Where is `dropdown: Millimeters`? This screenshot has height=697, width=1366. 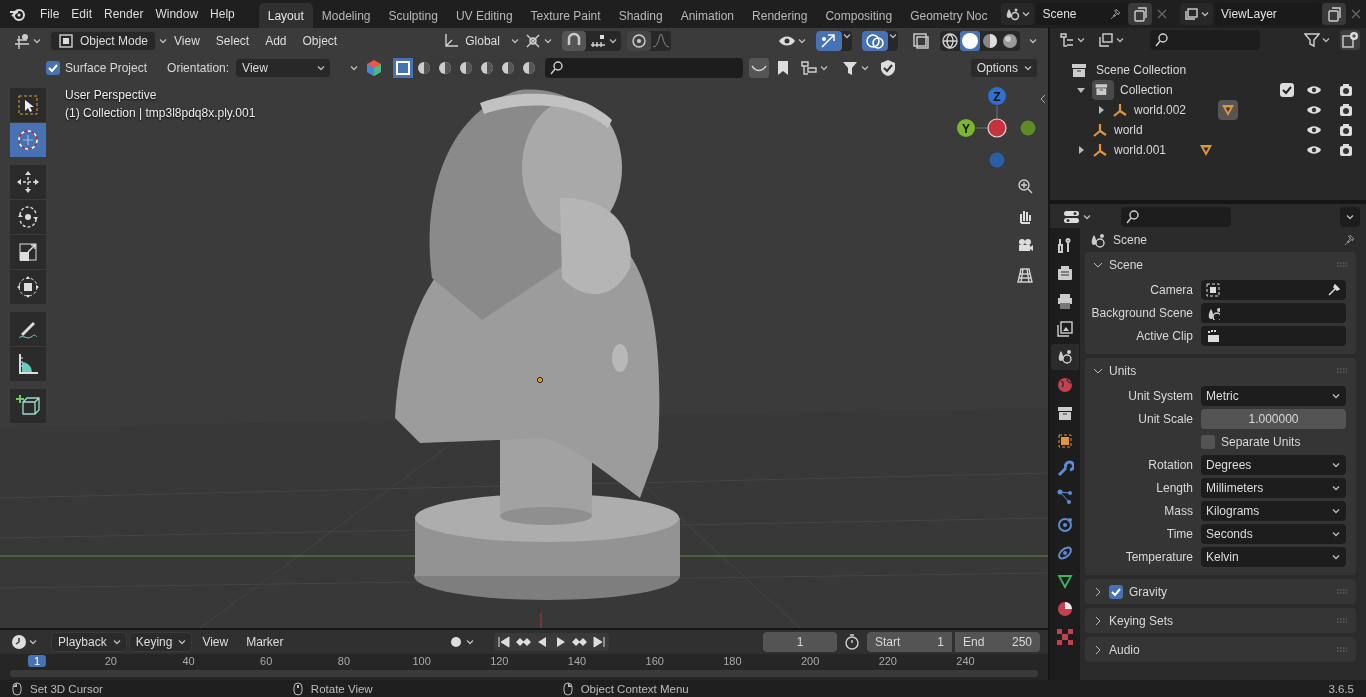
dropdown: Millimeters is located at coordinates (1273, 487).